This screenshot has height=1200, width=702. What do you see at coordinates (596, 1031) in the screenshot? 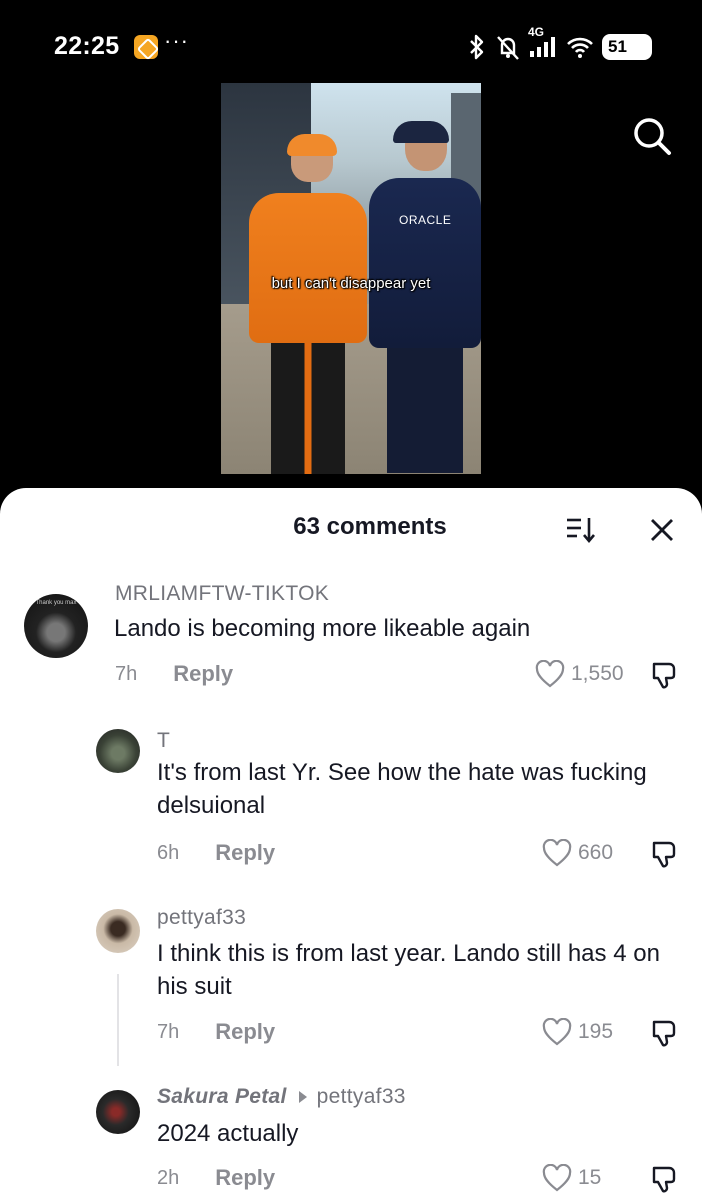
I see `like-count: 195` at bounding box center [596, 1031].